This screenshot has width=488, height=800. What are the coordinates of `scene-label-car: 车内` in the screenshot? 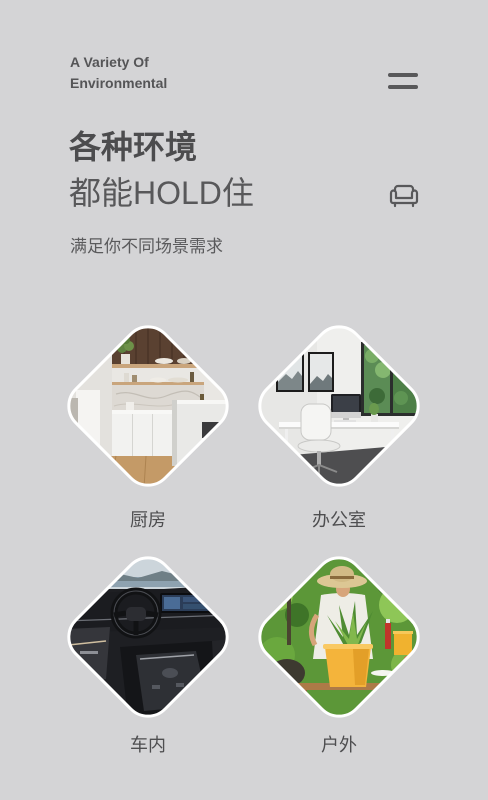 It's located at (148, 745).